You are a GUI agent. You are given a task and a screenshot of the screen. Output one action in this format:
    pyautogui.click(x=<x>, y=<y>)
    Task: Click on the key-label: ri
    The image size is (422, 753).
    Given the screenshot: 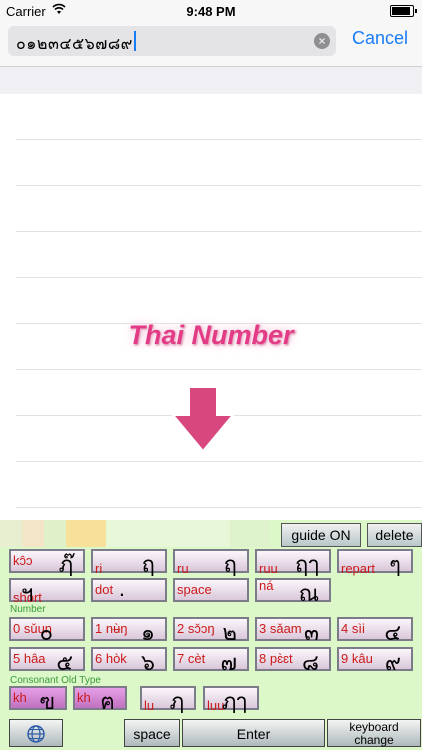 What is the action you would take?
    pyautogui.click(x=99, y=568)
    